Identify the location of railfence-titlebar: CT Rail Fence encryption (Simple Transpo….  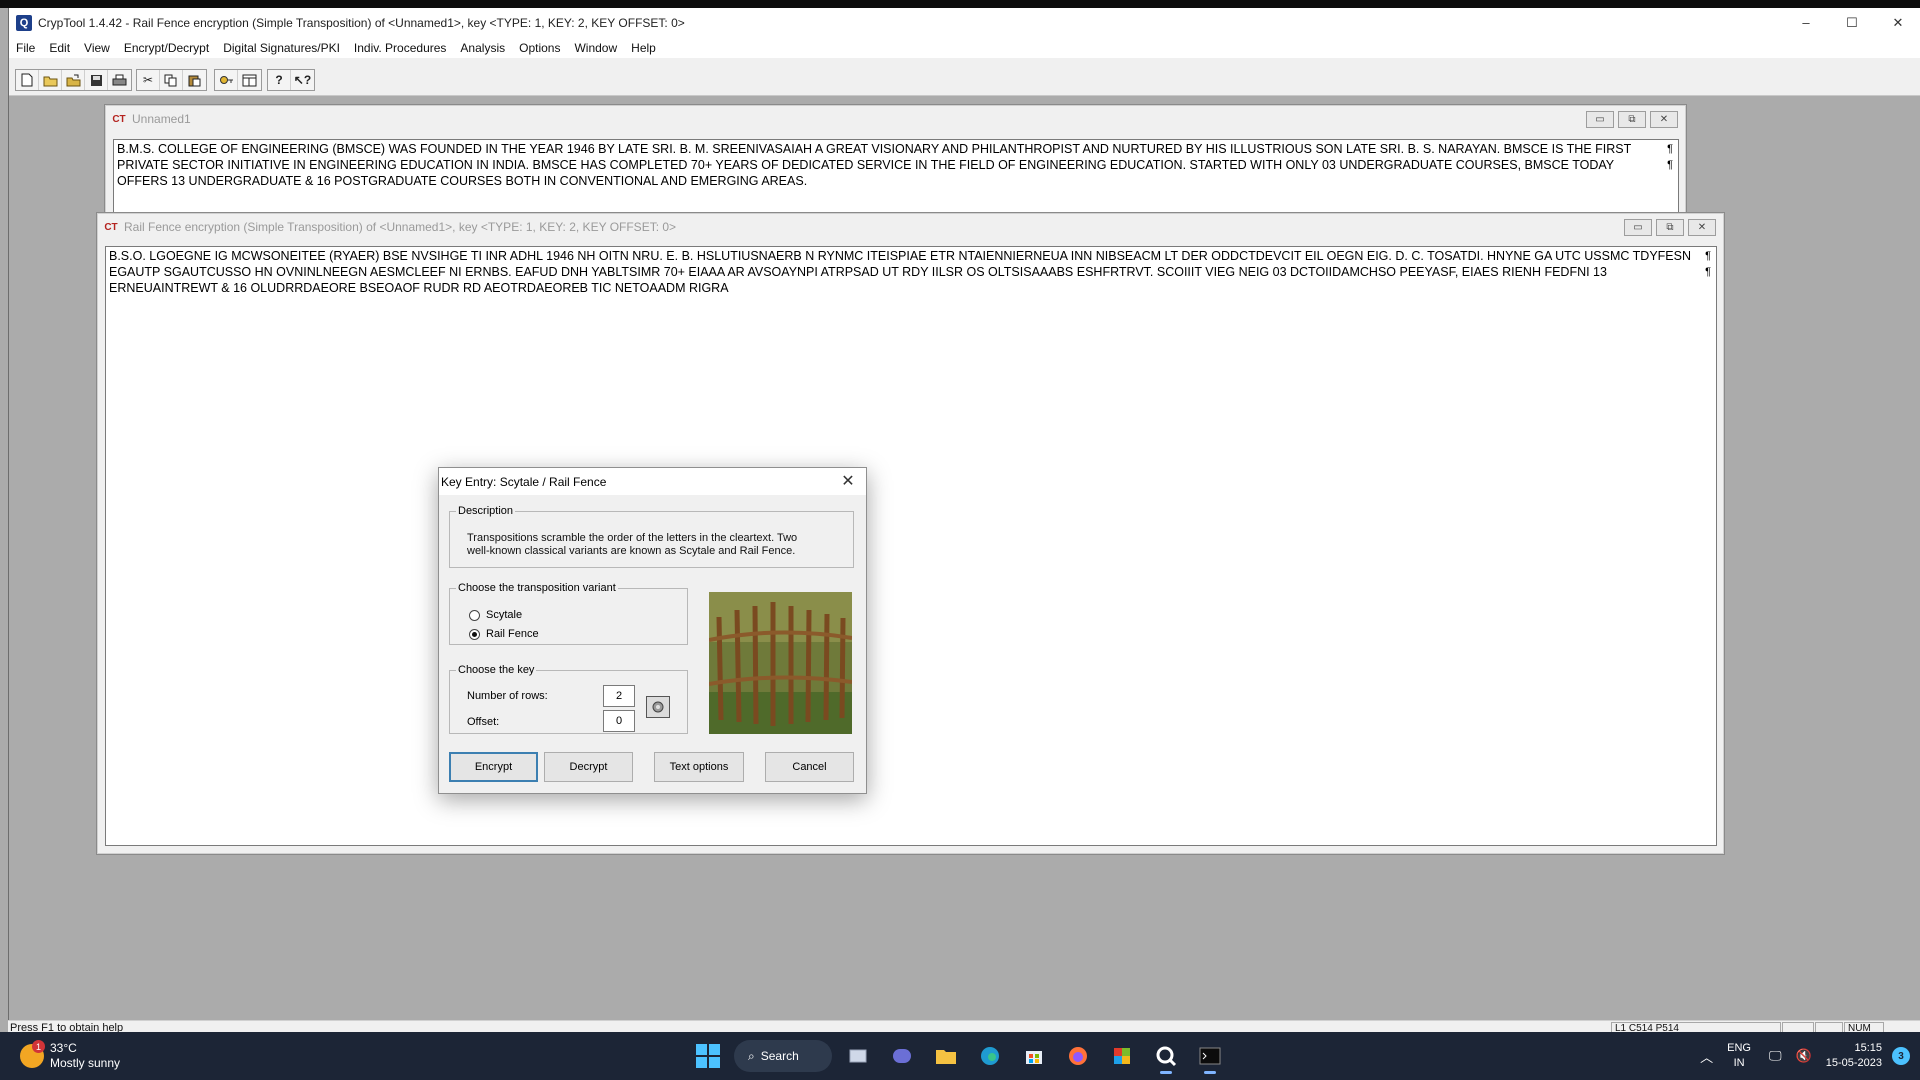
(910, 227).